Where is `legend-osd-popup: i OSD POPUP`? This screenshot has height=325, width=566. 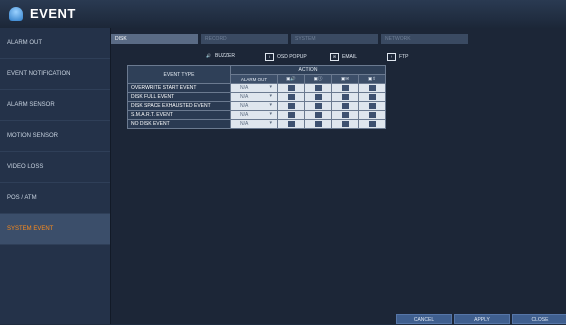
legend-osd-popup: i OSD POPUP is located at coordinates (286, 57).